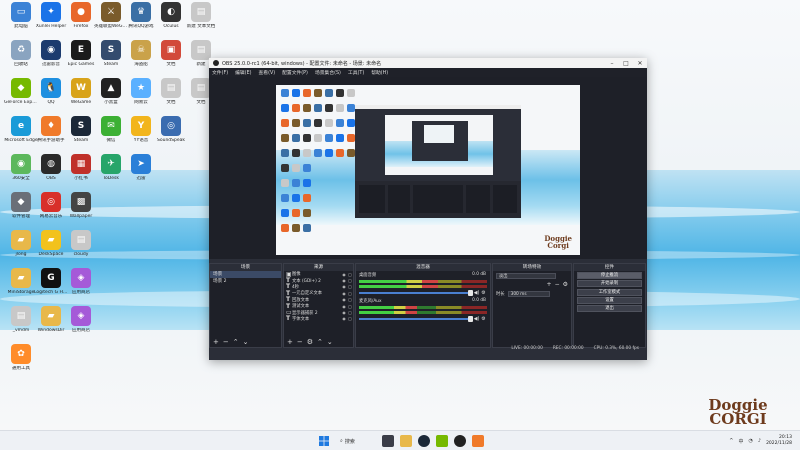  What do you see at coordinates (731, 441) in the screenshot?
I see `tray-overflow-icon: ^` at bounding box center [731, 441].